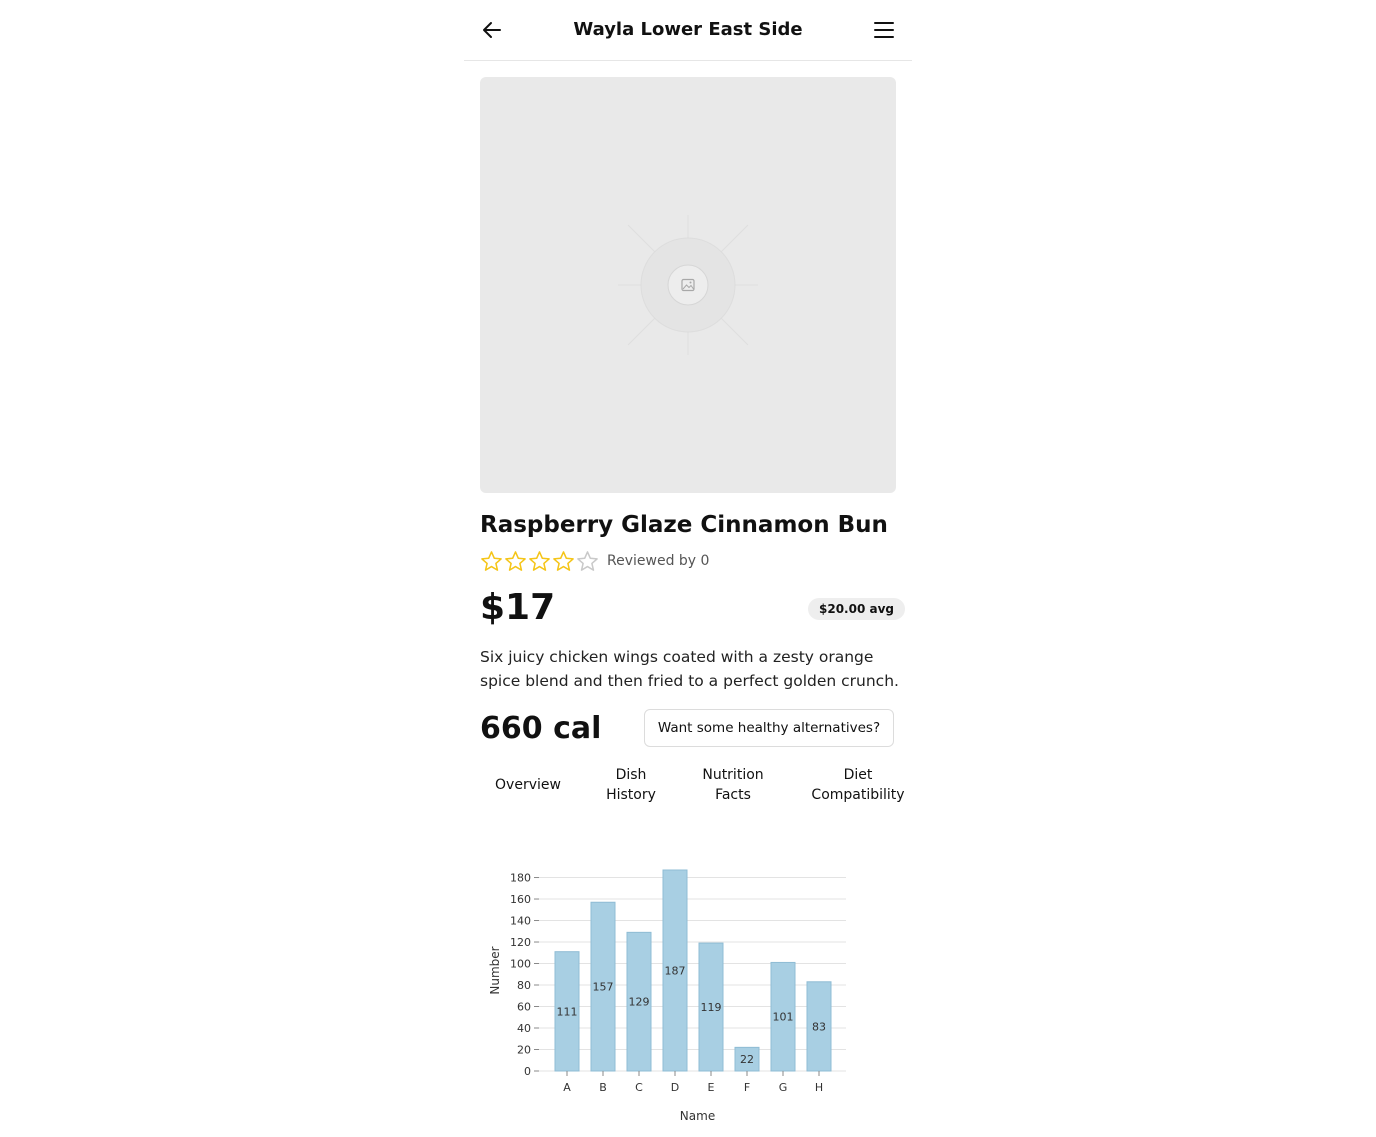 This screenshot has width=1376, height=1137. Describe the element at coordinates (733, 785) in the screenshot. I see `tab-nutrition-facts: Nutrition Facts` at that location.